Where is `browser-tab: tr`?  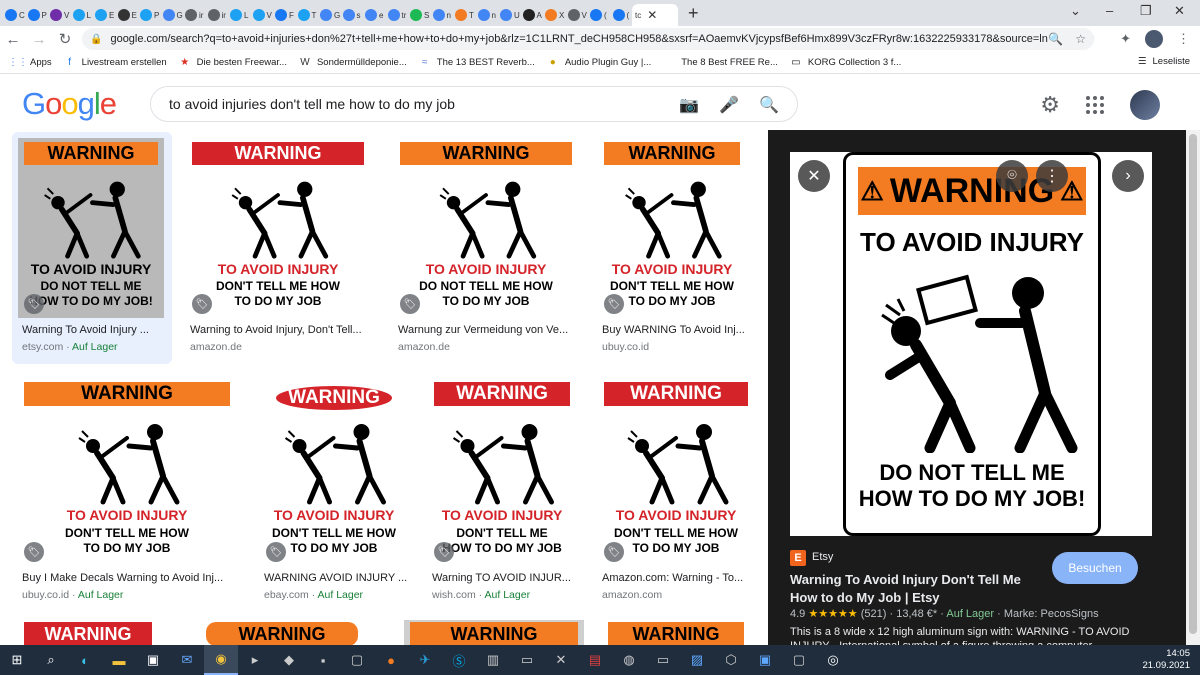
browser-tab: tr is located at coordinates (396, 15).